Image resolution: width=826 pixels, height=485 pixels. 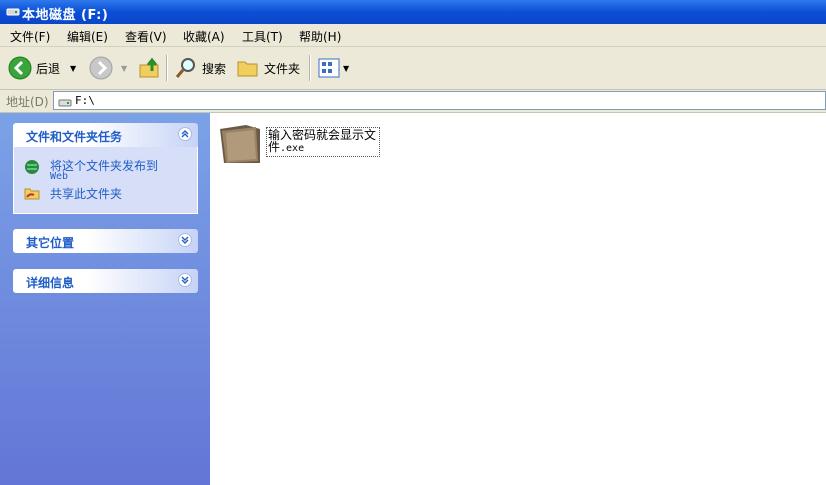 I want to click on up-folder-button, so click(x=150, y=68).